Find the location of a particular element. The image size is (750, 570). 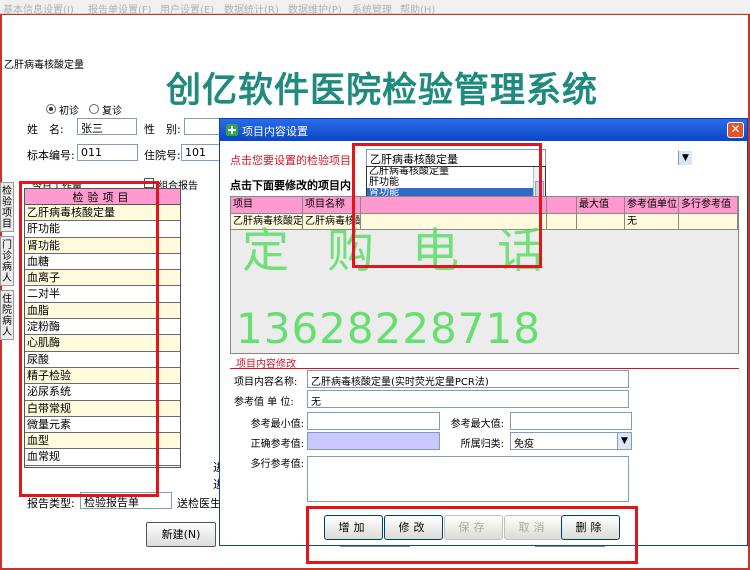

delete-button: 删除 is located at coordinates (590, 527).